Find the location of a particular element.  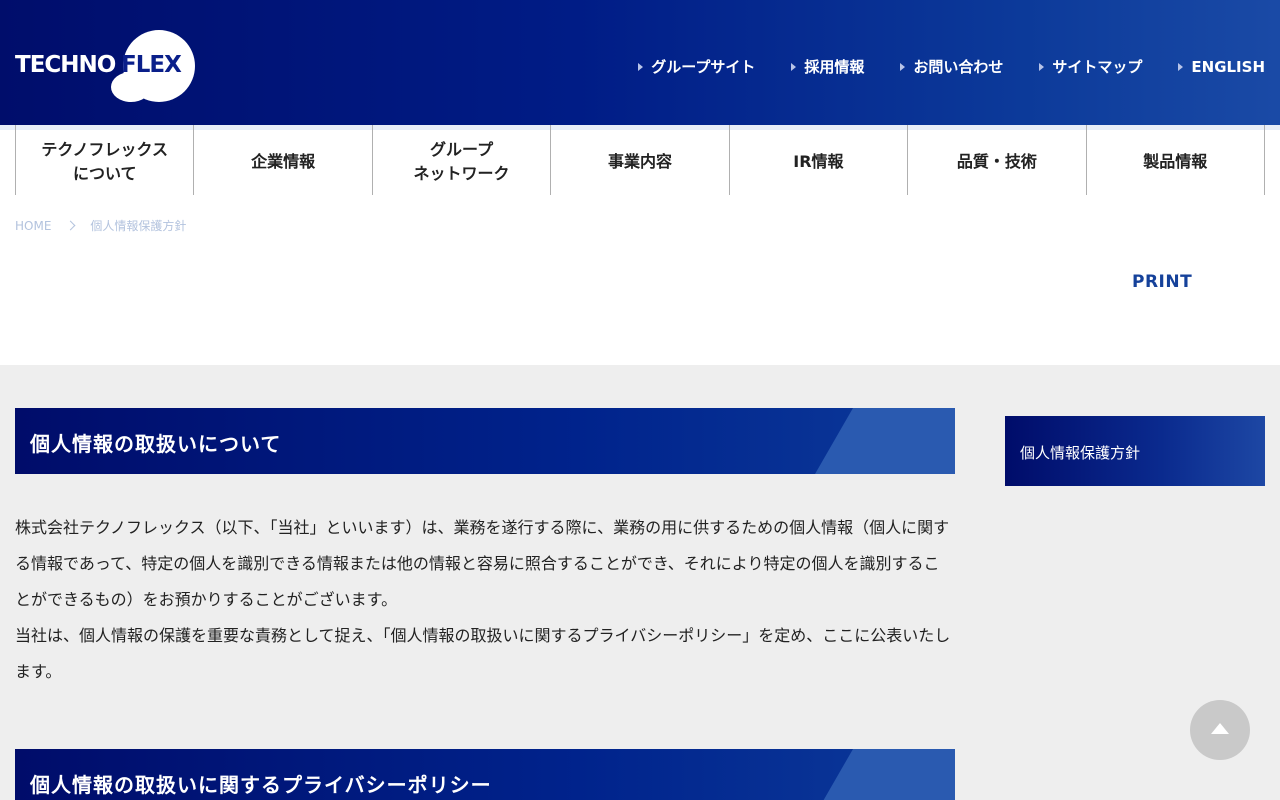

logo-text-flex: FLEX is located at coordinates (151, 65).